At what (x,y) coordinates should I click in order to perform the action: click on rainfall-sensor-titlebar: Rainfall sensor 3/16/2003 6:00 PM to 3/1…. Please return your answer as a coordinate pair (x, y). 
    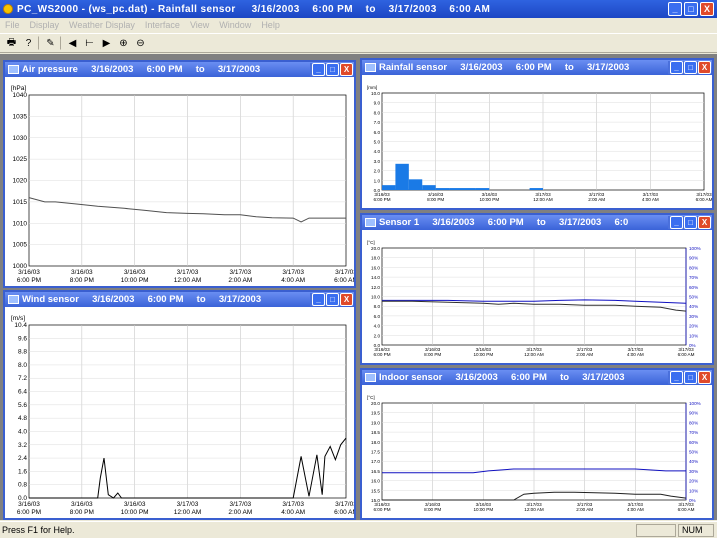
    Looking at the image, I should click on (537, 67).